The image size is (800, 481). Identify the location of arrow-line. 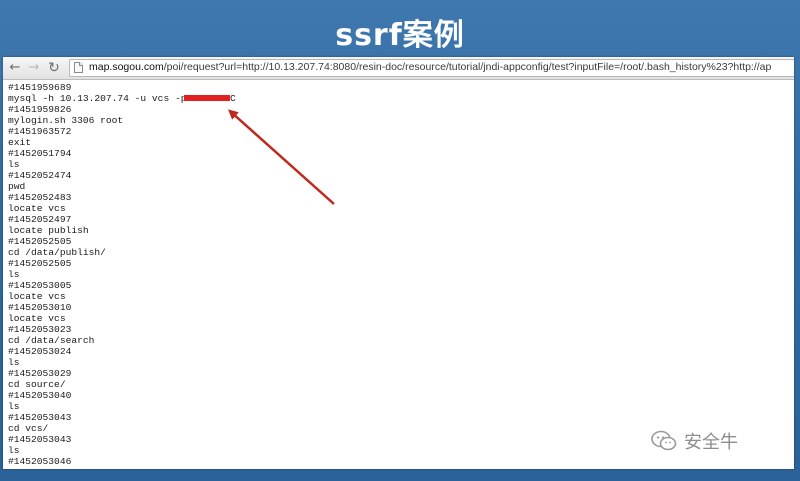
(281, 157).